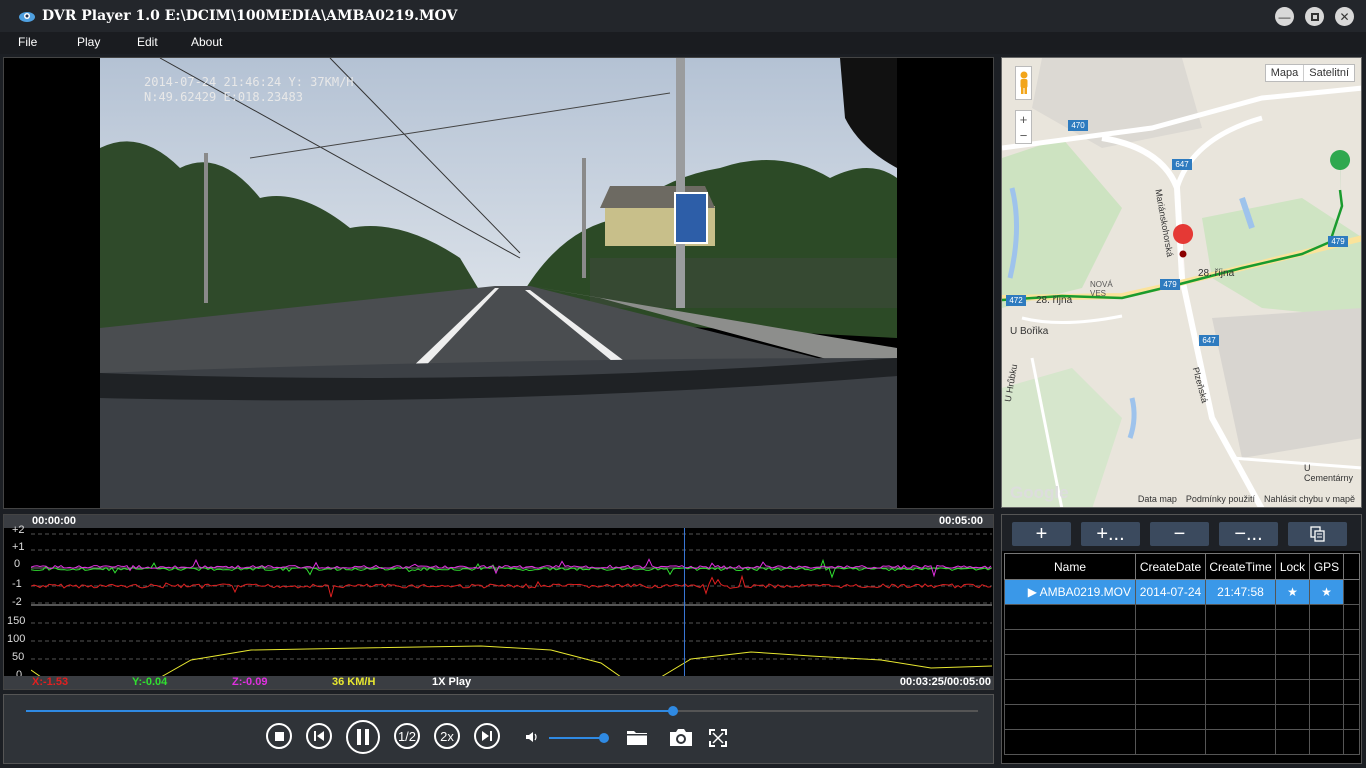  What do you see at coordinates (223, 97) in the screenshot?
I see `video-overlay-coords: N:49.62429 E:018.23483` at bounding box center [223, 97].